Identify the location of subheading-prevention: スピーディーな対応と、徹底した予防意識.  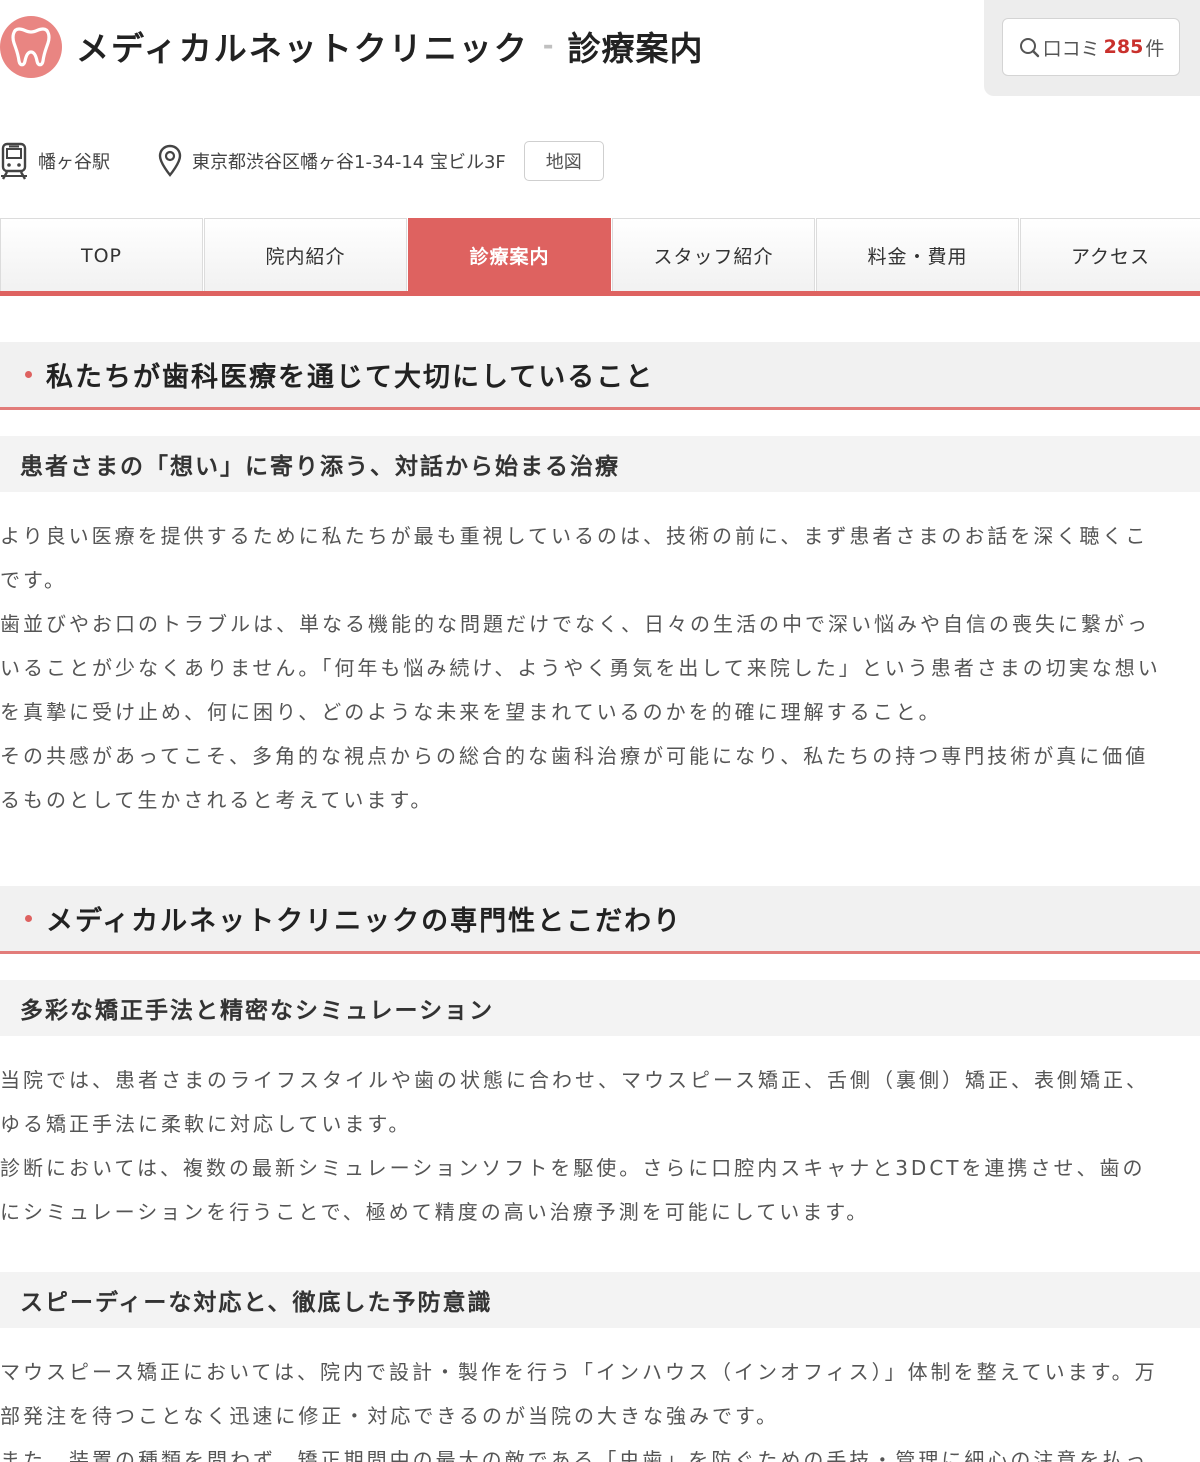
(600, 1300).